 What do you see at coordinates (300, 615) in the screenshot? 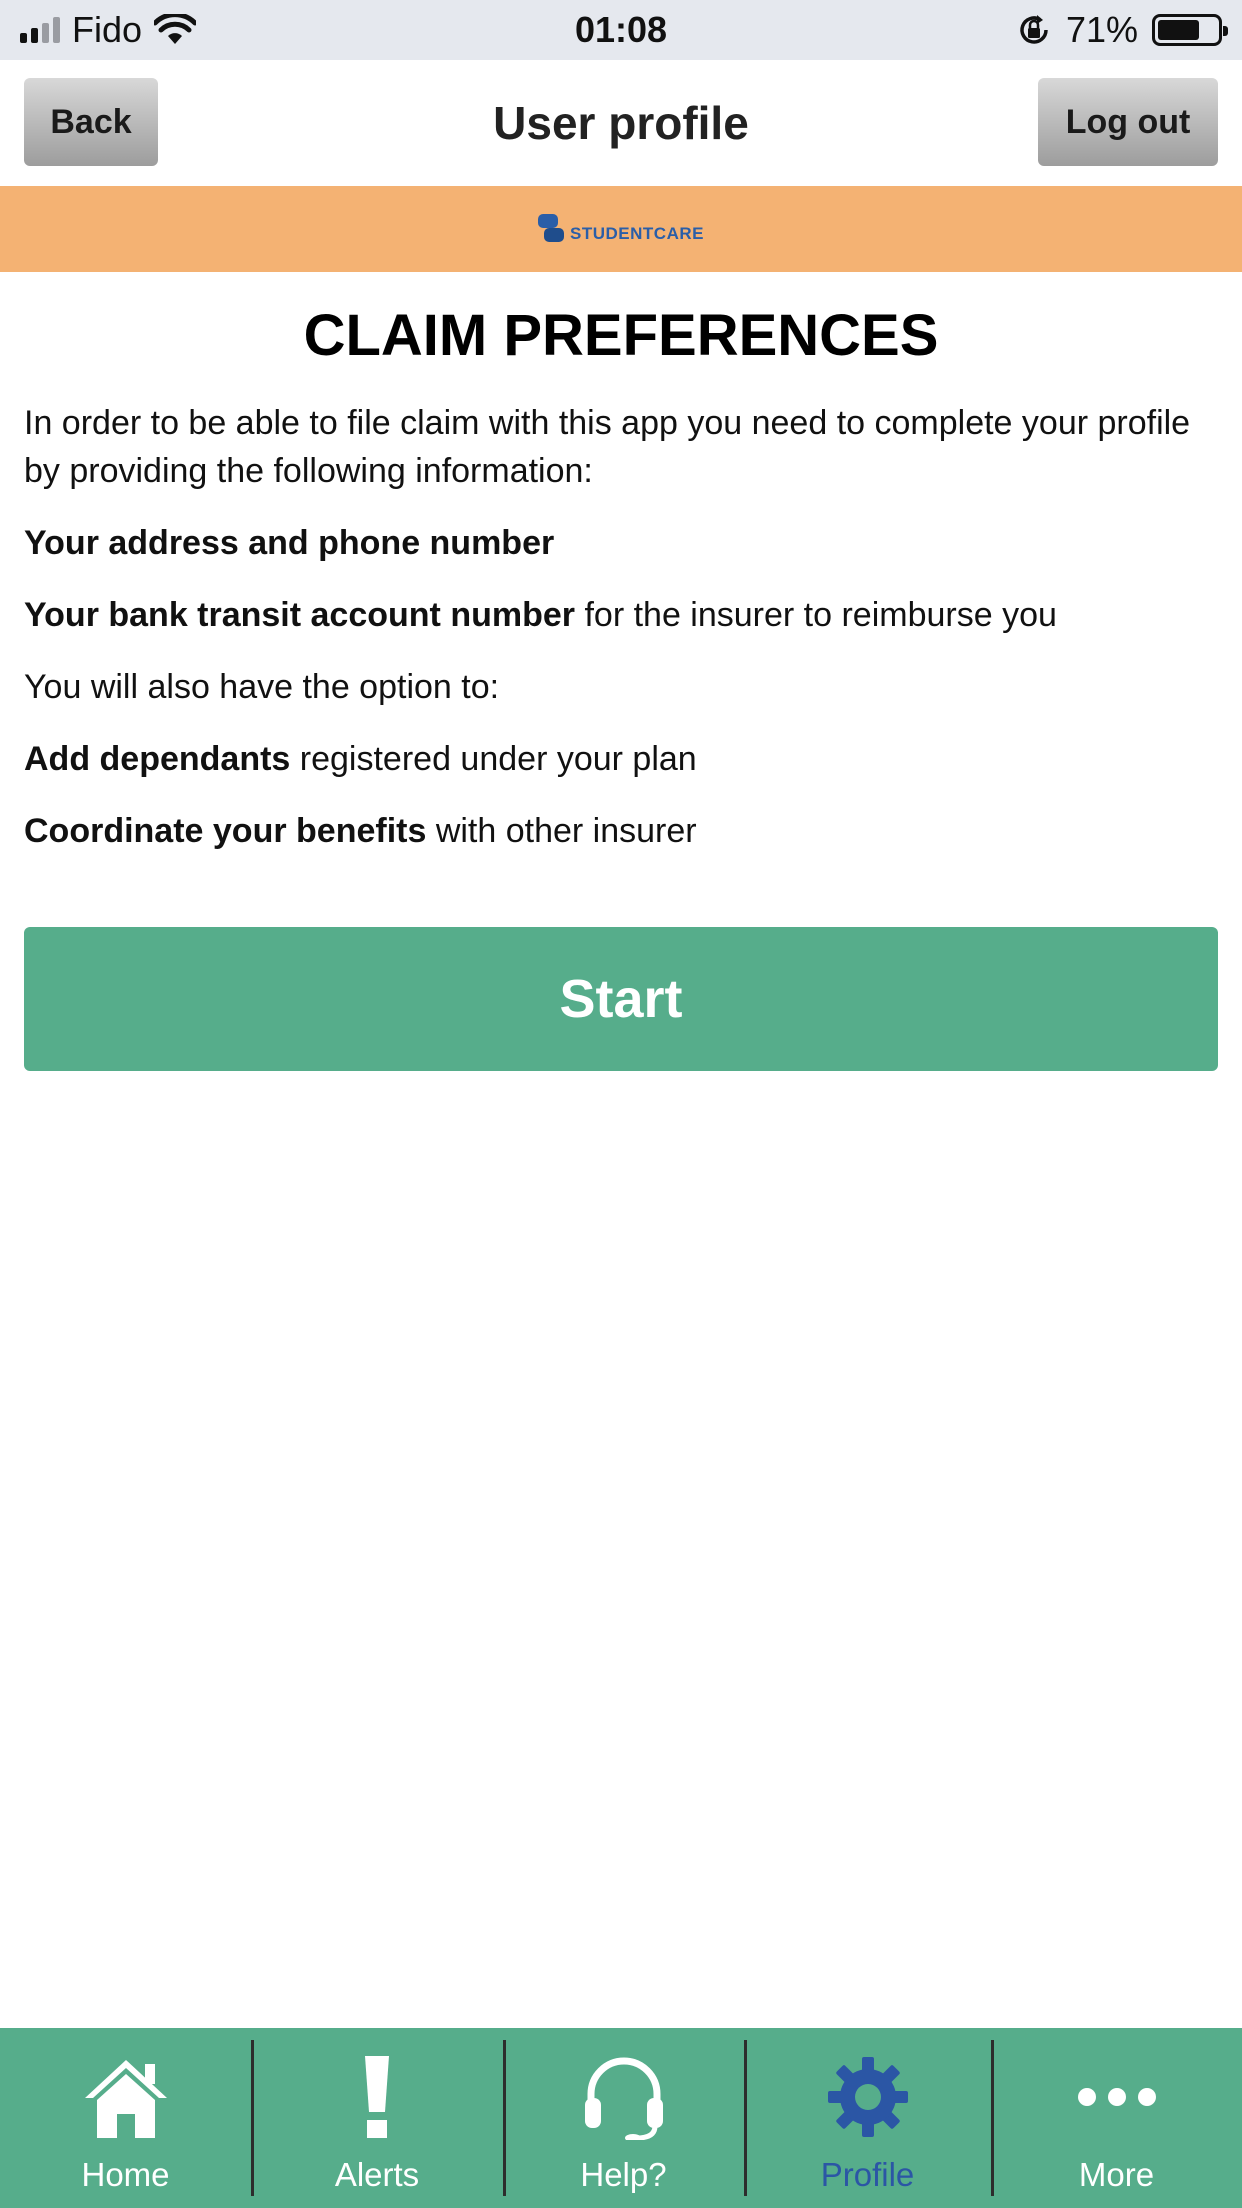
I see `requirement-bank-bold: Your bank transit account number` at bounding box center [300, 615].